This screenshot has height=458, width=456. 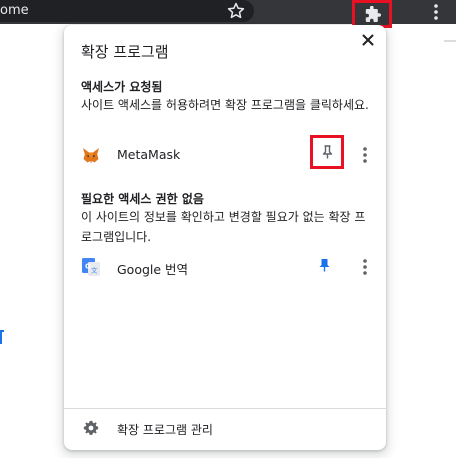 What do you see at coordinates (450, 41) in the screenshot?
I see `page-divider` at bounding box center [450, 41].